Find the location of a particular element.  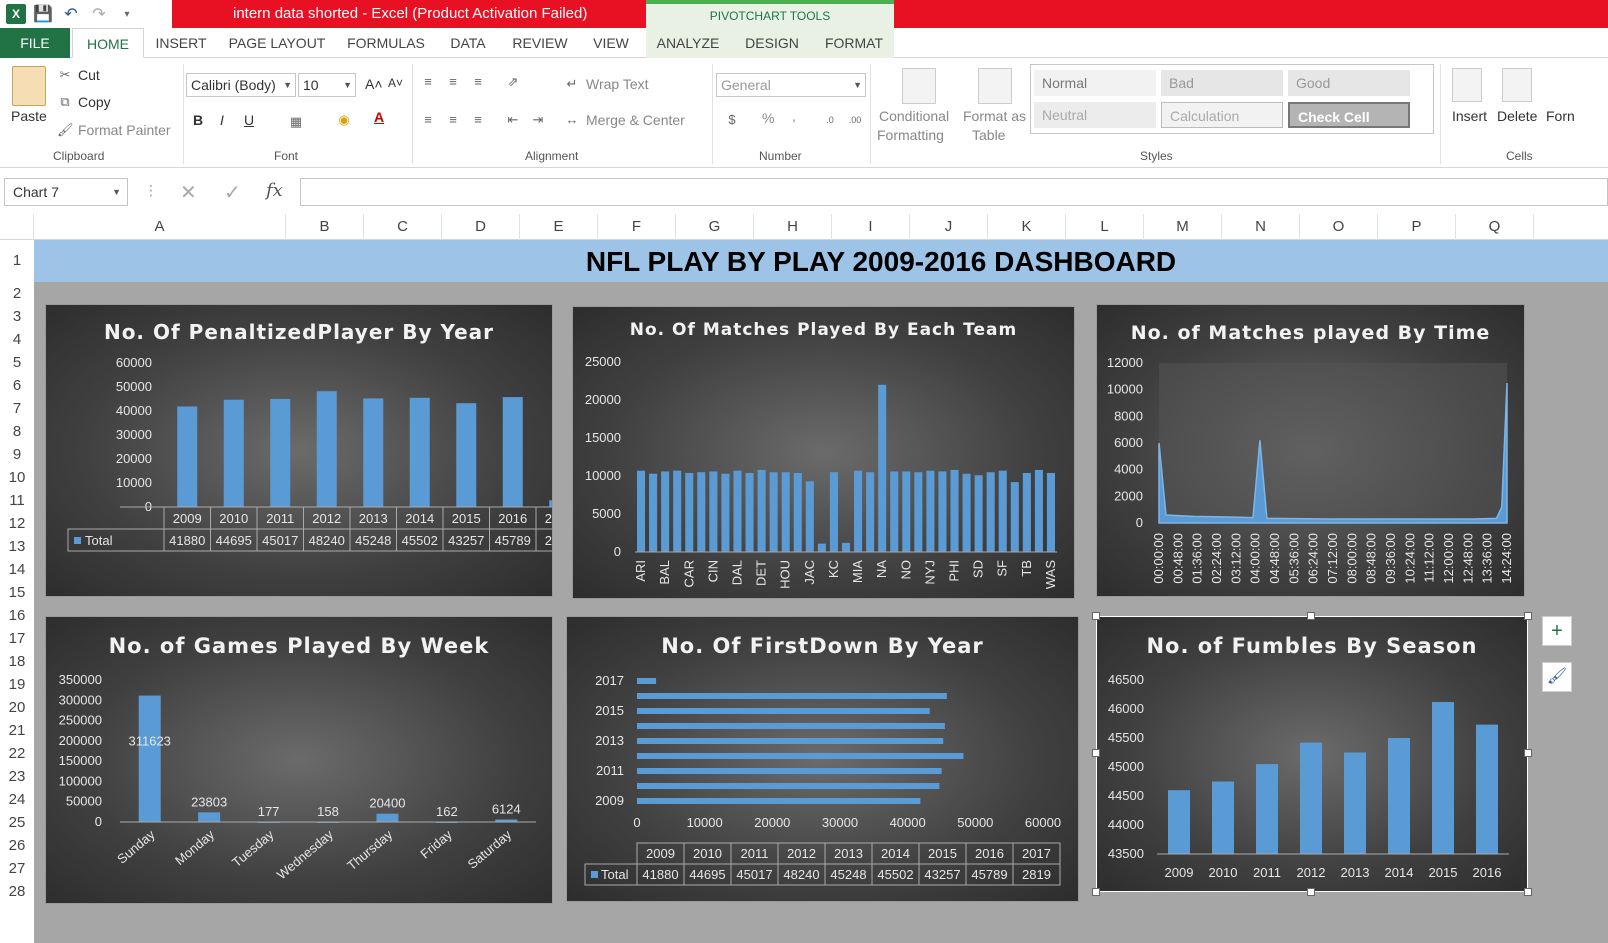

row-header: 18 is located at coordinates (17, 661).